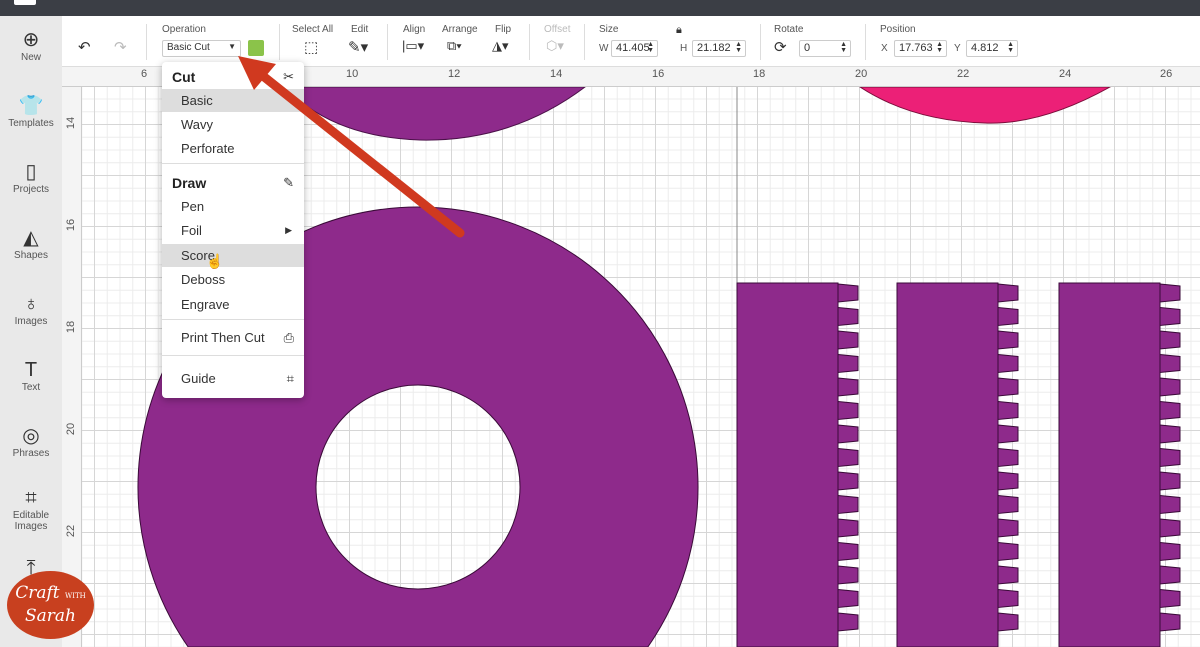  Describe the element at coordinates (358, 47) in the screenshot. I see `edit-pencil-icon: ✎▾` at that location.